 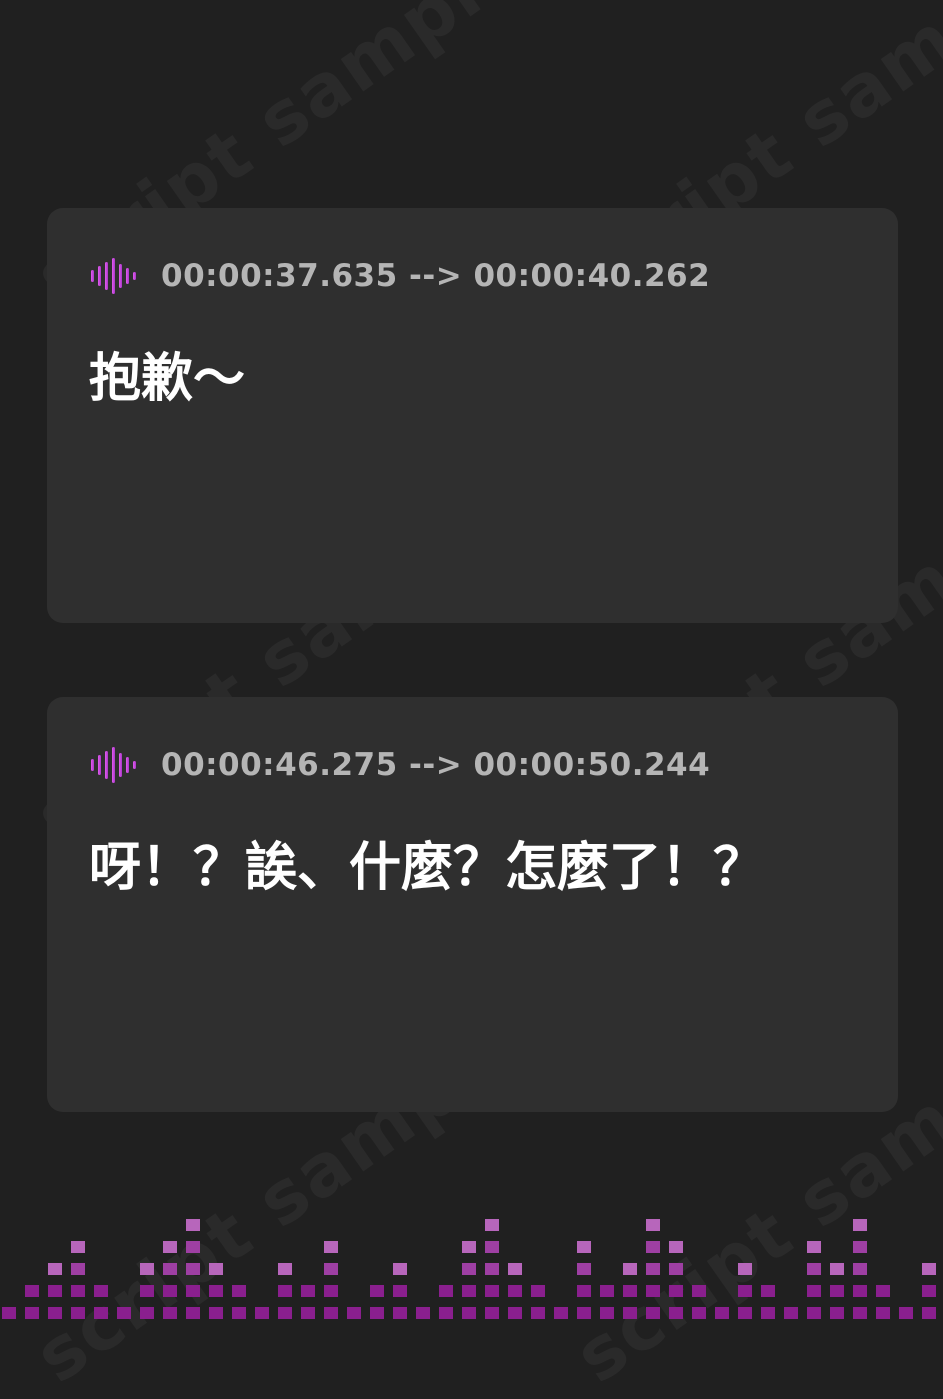 I want to click on subtitle-text: 呀！？誒、什麼？怎麼了！？, so click(x=427, y=868).